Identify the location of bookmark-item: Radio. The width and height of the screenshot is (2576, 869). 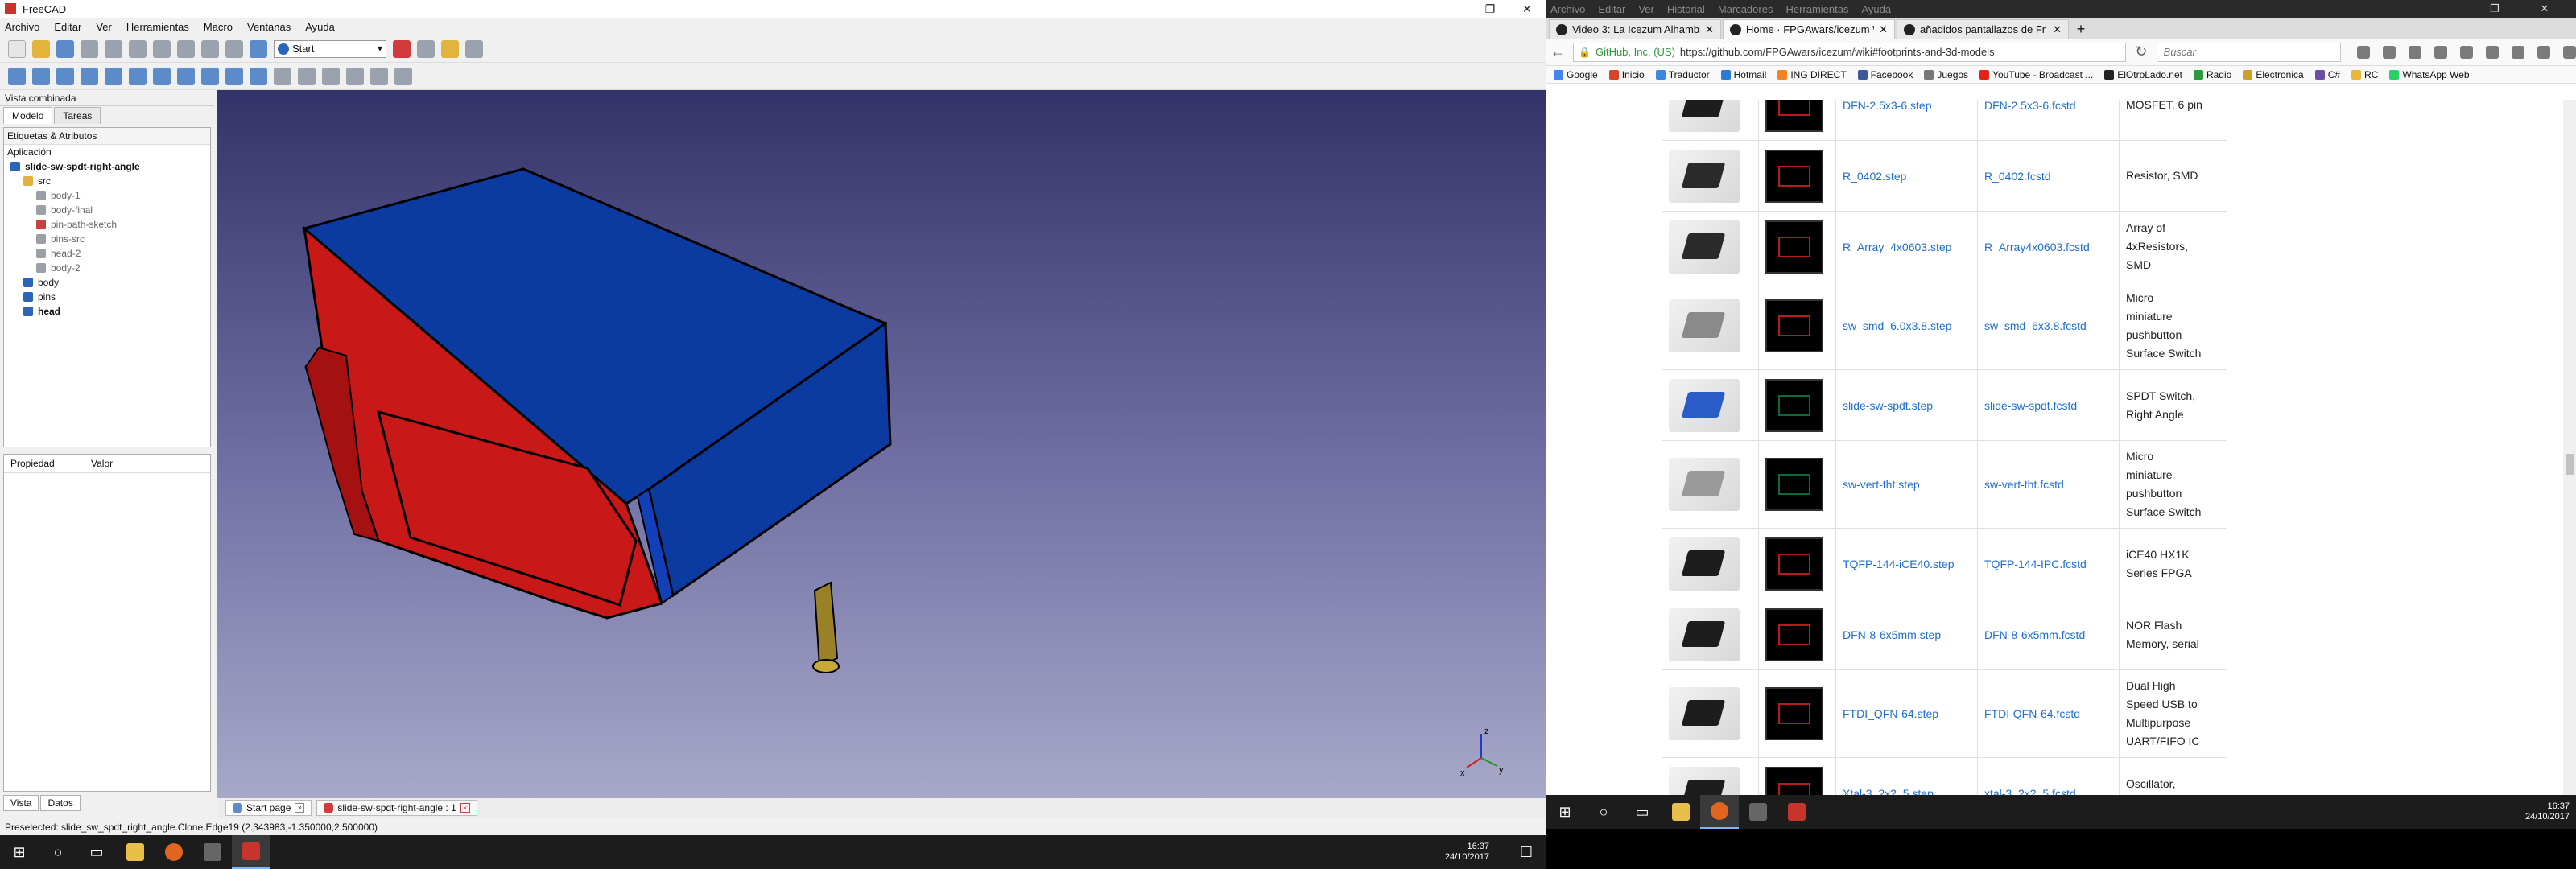
(2212, 74).